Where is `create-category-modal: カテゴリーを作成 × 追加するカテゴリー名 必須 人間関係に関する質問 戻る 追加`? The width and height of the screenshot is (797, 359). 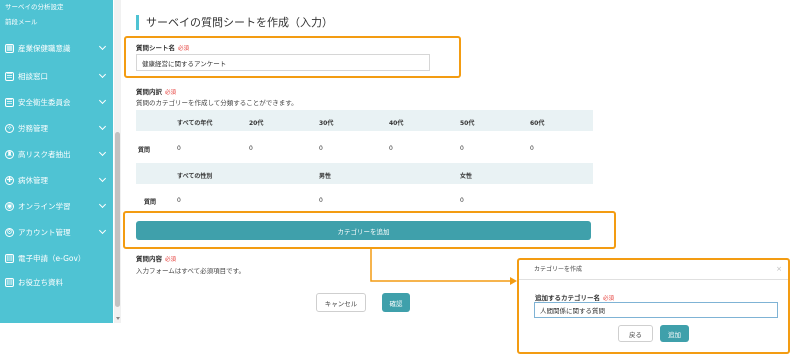 create-category-modal: カテゴリーを作成 × 追加するカテゴリー名 必須 人間関係に関する質問 戻る 追加 is located at coordinates (653, 306).